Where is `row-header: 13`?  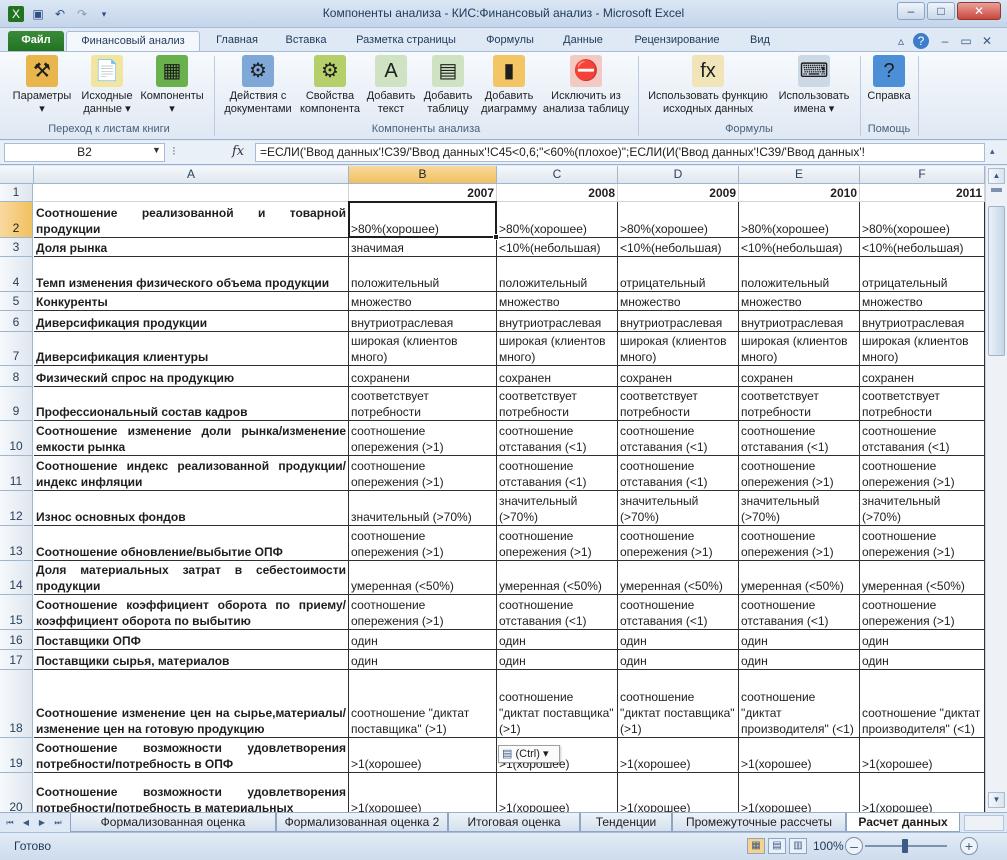 row-header: 13 is located at coordinates (16, 543).